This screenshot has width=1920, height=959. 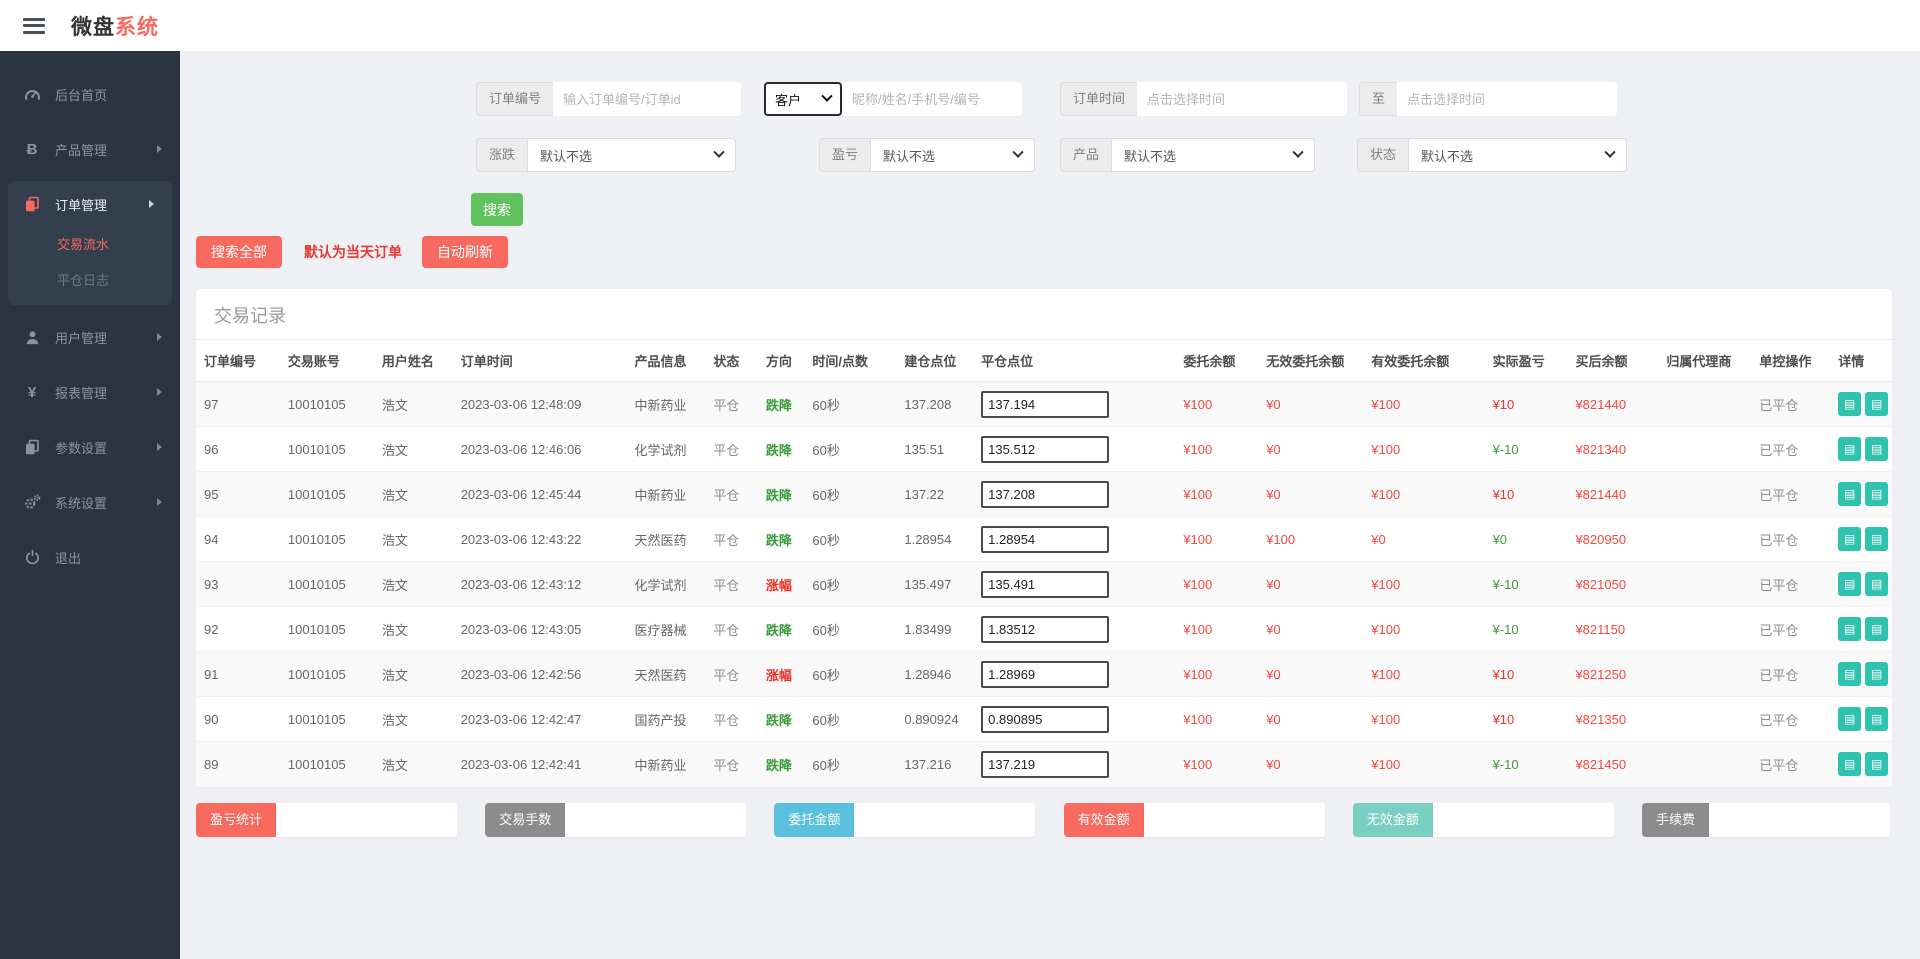 What do you see at coordinates (781, 584) in the screenshot?
I see `cell-direction: 涨幅` at bounding box center [781, 584].